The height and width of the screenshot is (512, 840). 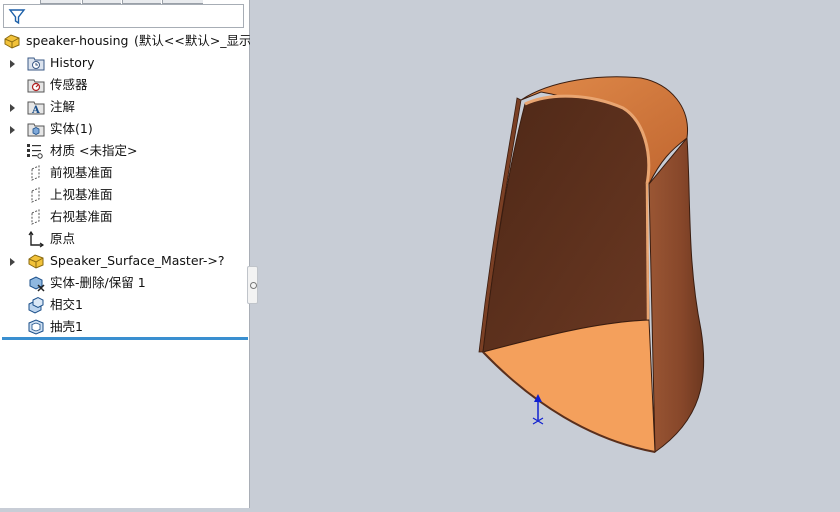 What do you see at coordinates (37, 284) in the screenshot?
I see `body-delete-icon` at bounding box center [37, 284].